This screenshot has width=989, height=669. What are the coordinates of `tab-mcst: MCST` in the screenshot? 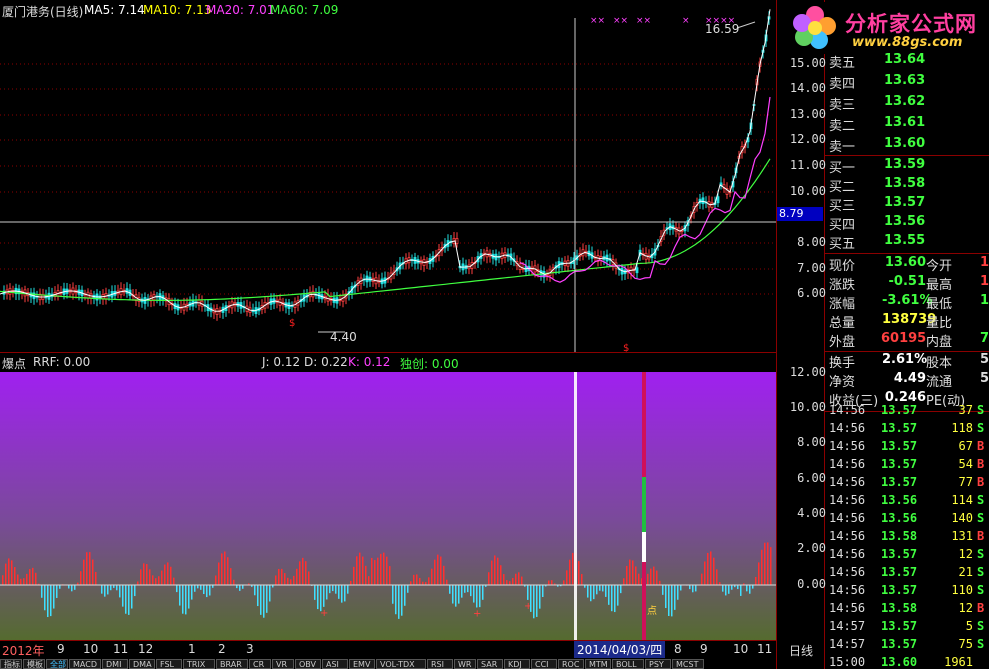 It's located at (688, 664).